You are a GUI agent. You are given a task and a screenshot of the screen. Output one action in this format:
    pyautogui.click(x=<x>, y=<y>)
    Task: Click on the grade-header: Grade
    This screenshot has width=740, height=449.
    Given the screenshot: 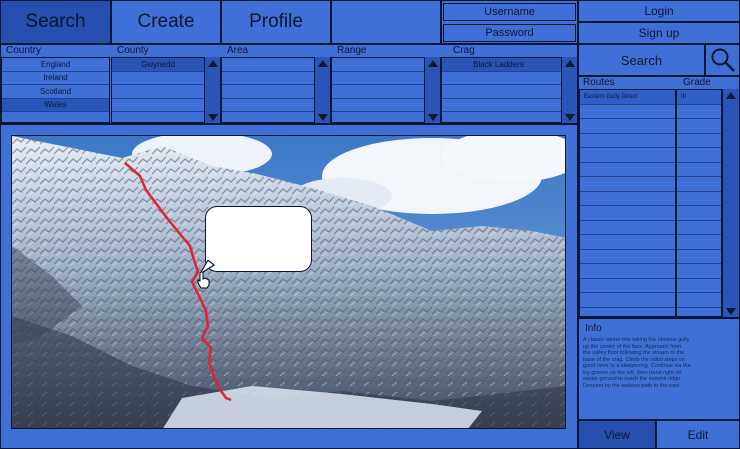 What is the action you would take?
    pyautogui.click(x=697, y=82)
    